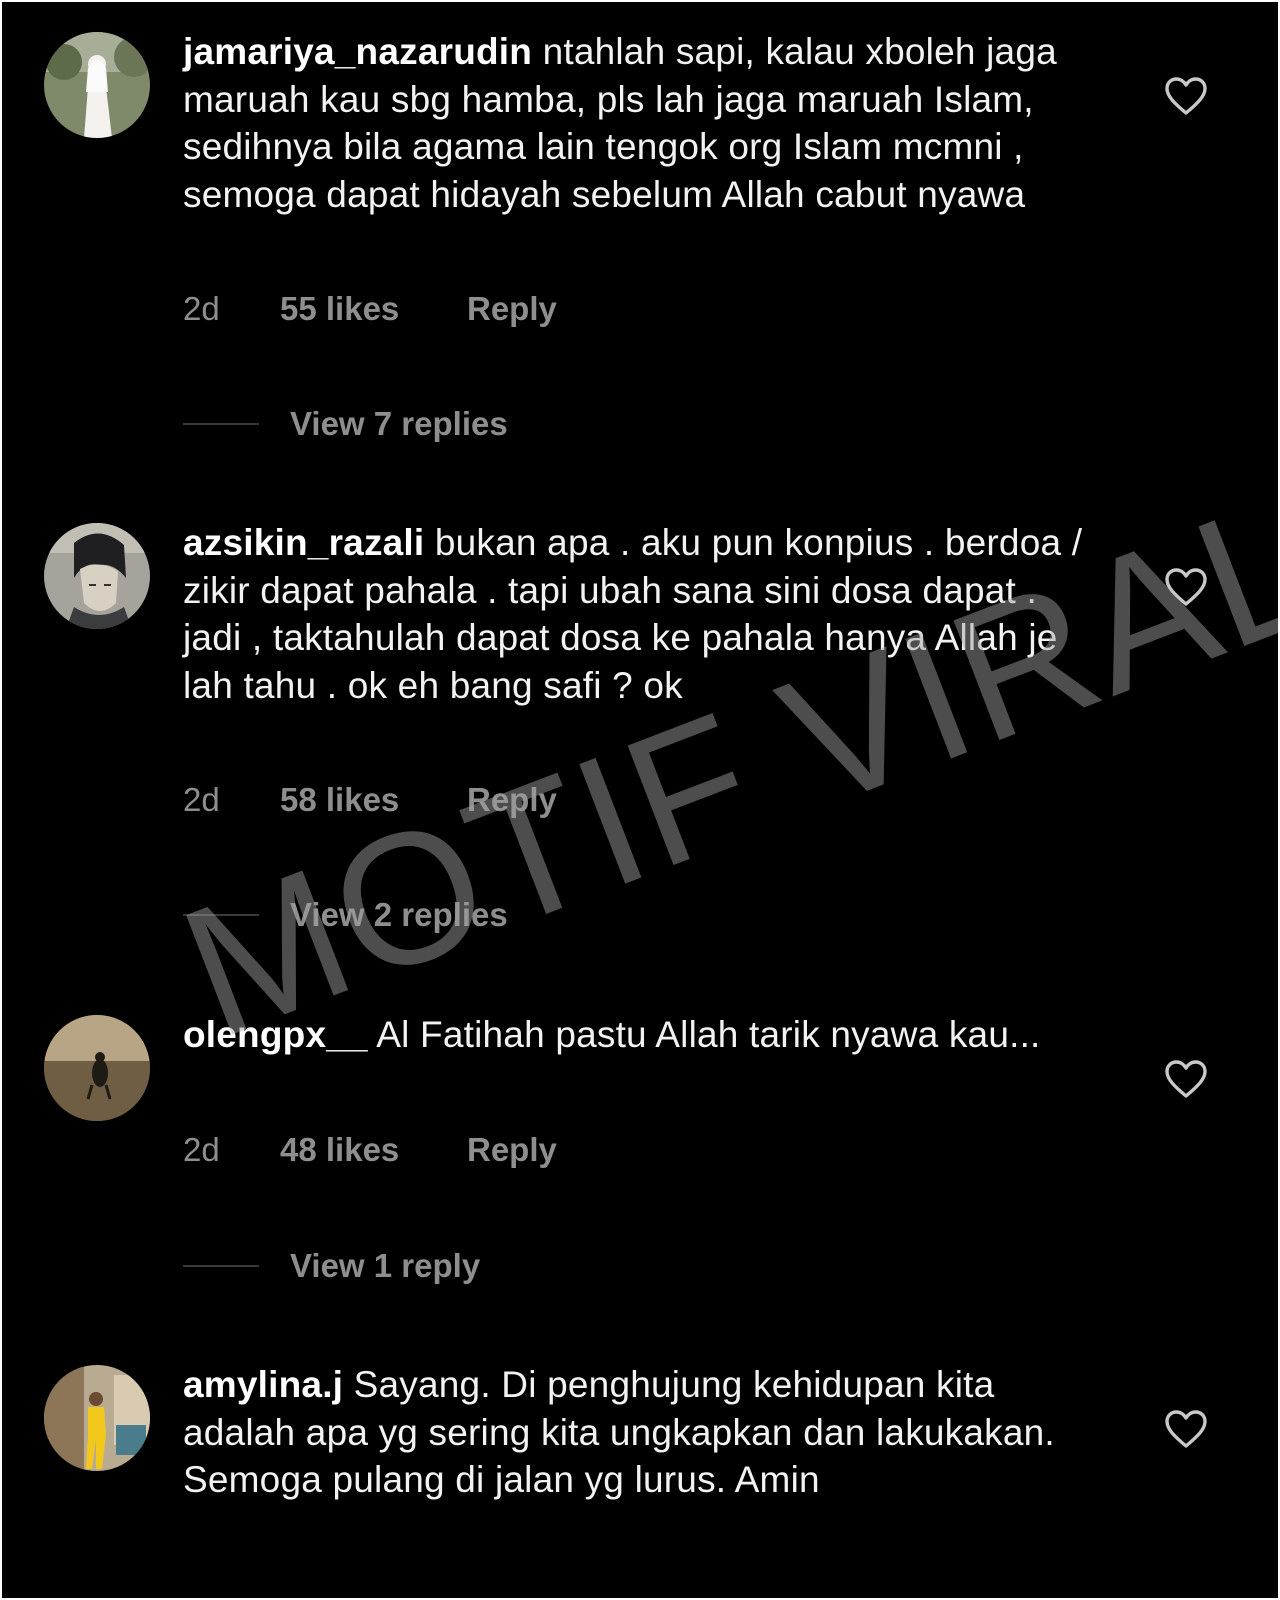 Image resolution: width=1280 pixels, height=1600 pixels. Describe the element at coordinates (373, 309) in the screenshot. I see `comment-likes: 55 likes` at that location.